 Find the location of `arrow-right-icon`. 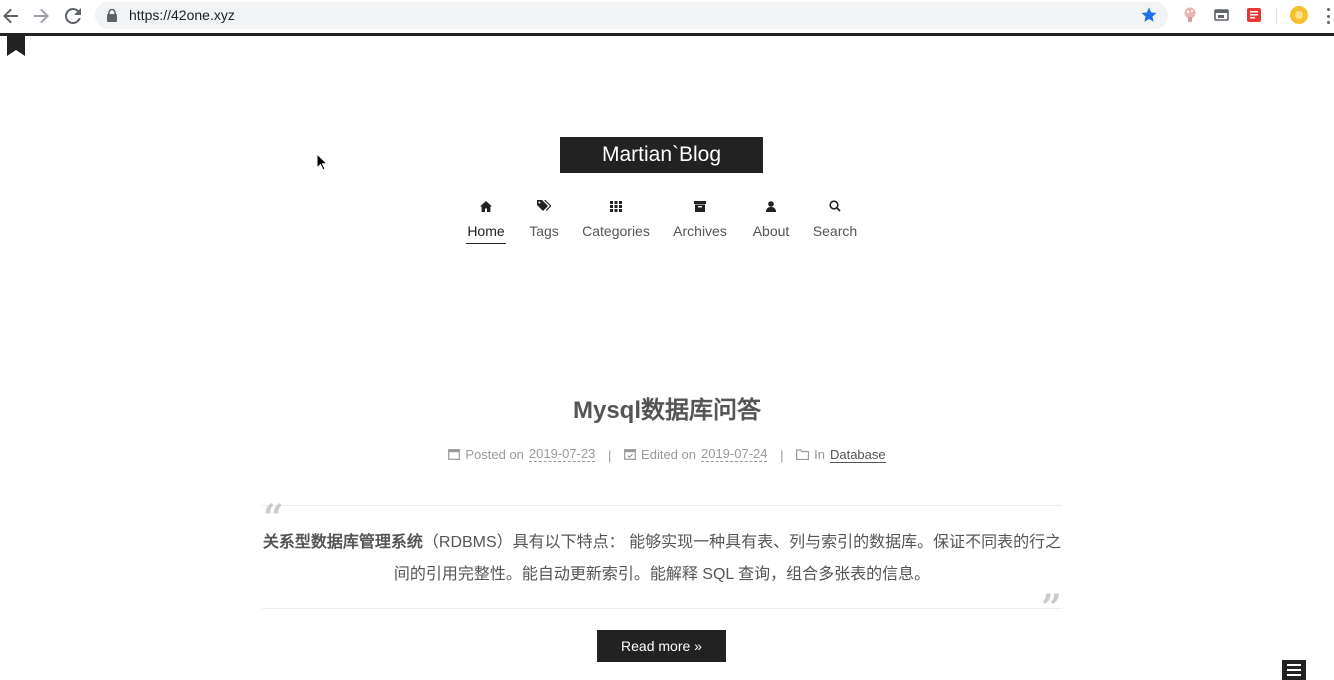

arrow-right-icon is located at coordinates (41, 16).